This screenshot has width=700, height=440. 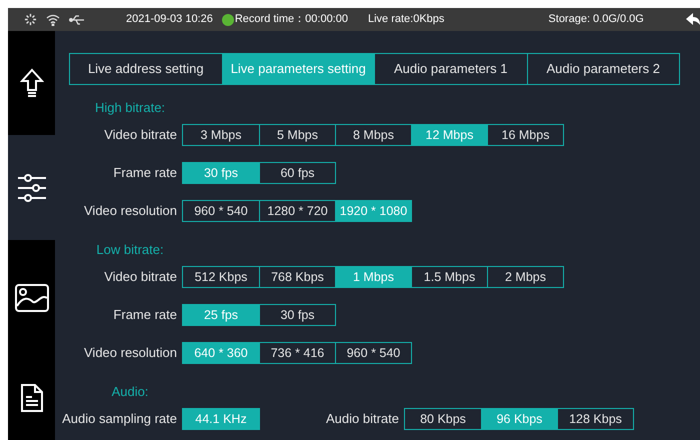 What do you see at coordinates (130, 250) in the screenshot?
I see `section-title: Low bitrate:` at bounding box center [130, 250].